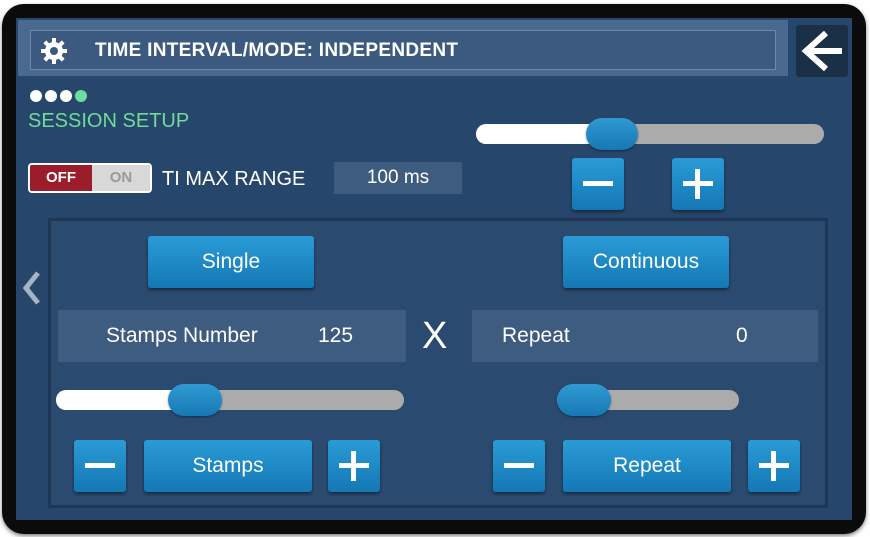 The height and width of the screenshot is (537, 870). I want to click on stamps-number-label: Stamps Number, so click(182, 335).